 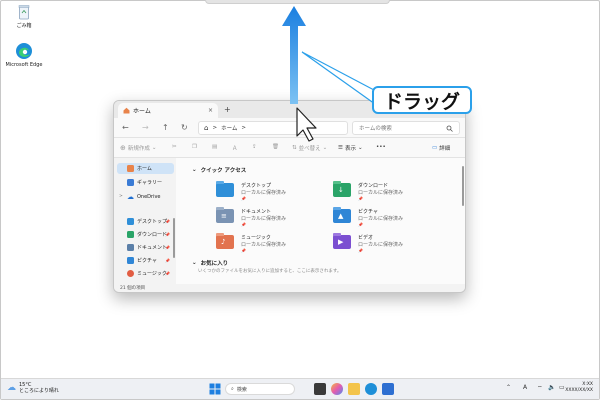 What do you see at coordinates (225, 215) in the screenshot?
I see `documents-folder-icon: ≡` at bounding box center [225, 215].